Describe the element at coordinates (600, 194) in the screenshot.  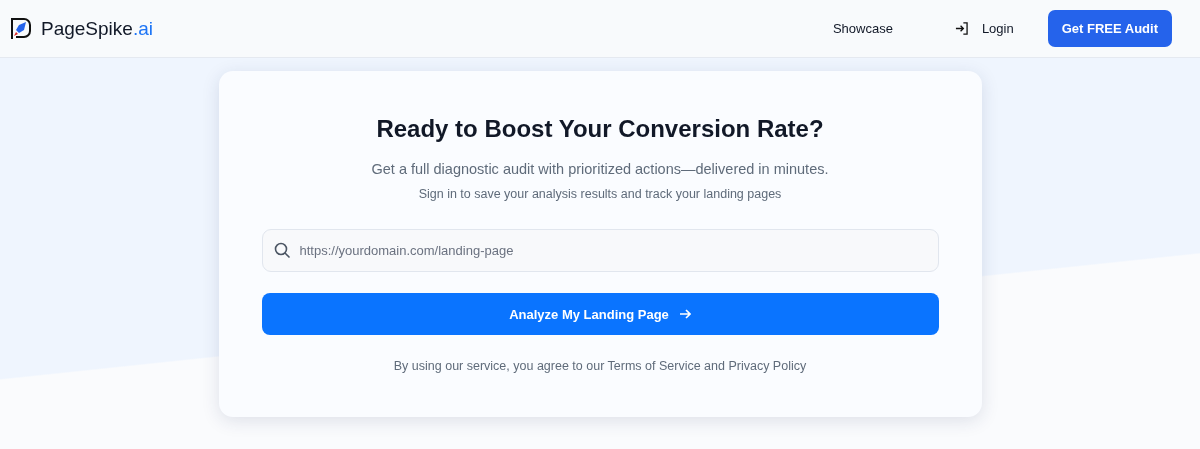
I see `sign-in-note: Sign in to save your analysis results and track your landing pages` at that location.